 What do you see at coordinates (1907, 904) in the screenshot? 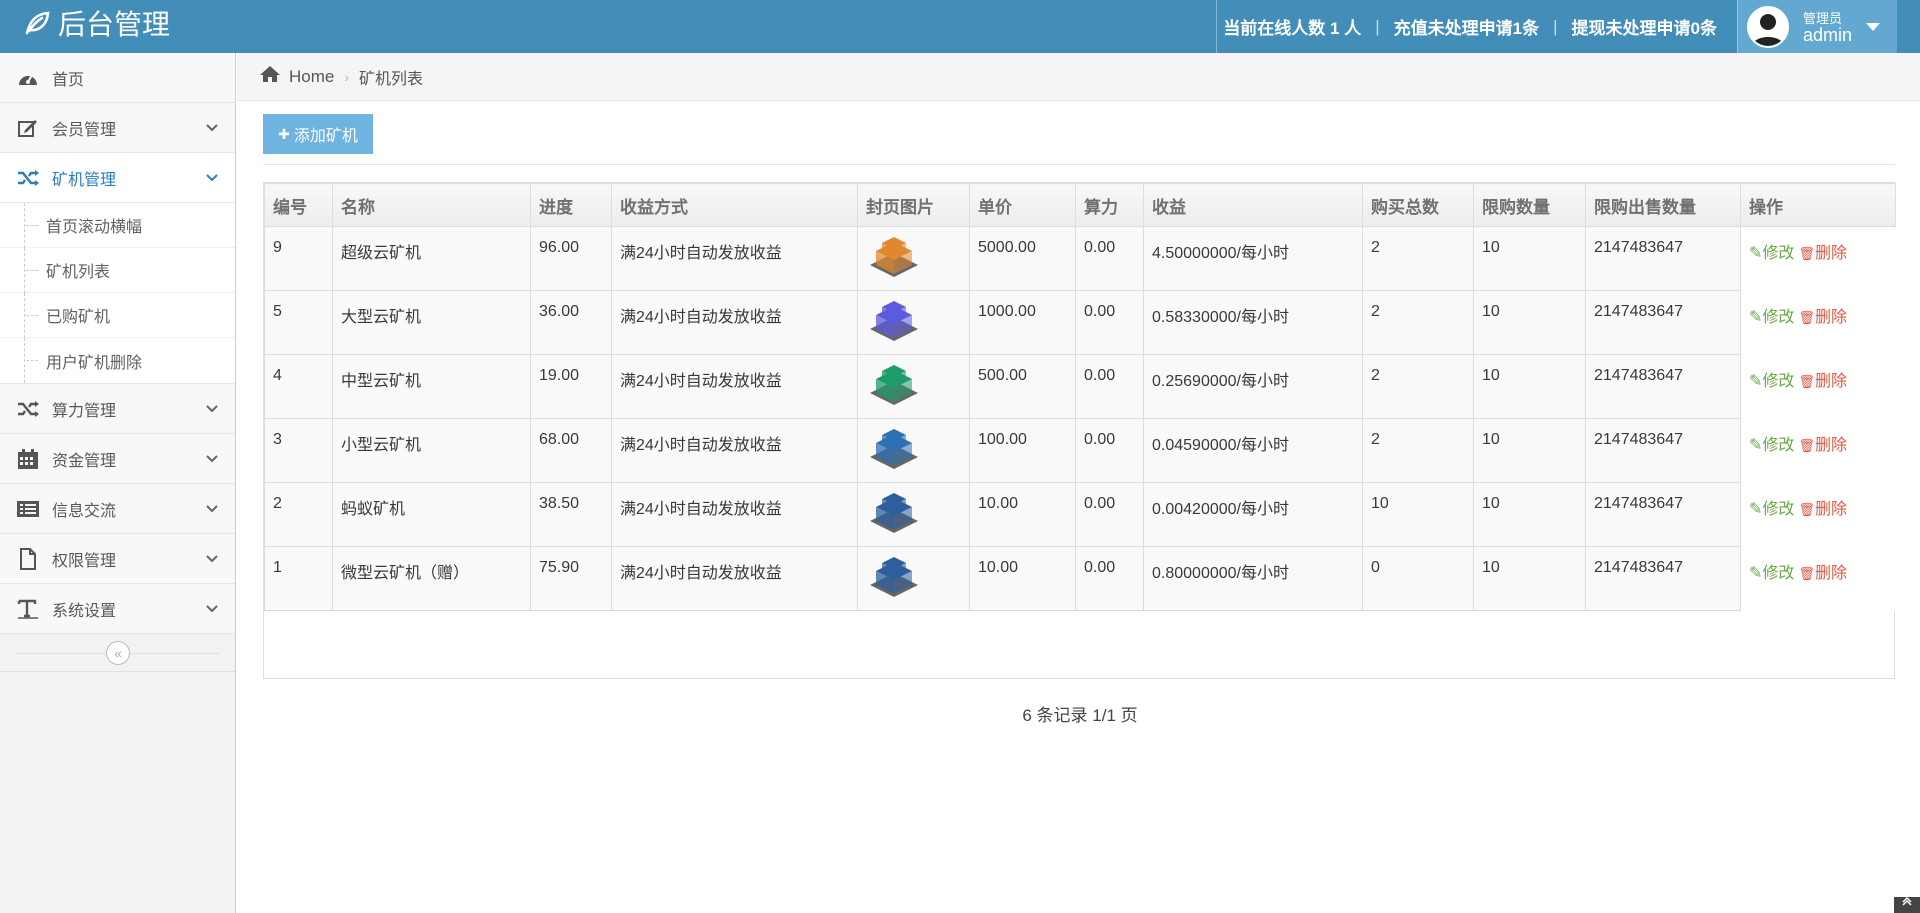
I see `scroll-top-button` at bounding box center [1907, 904].